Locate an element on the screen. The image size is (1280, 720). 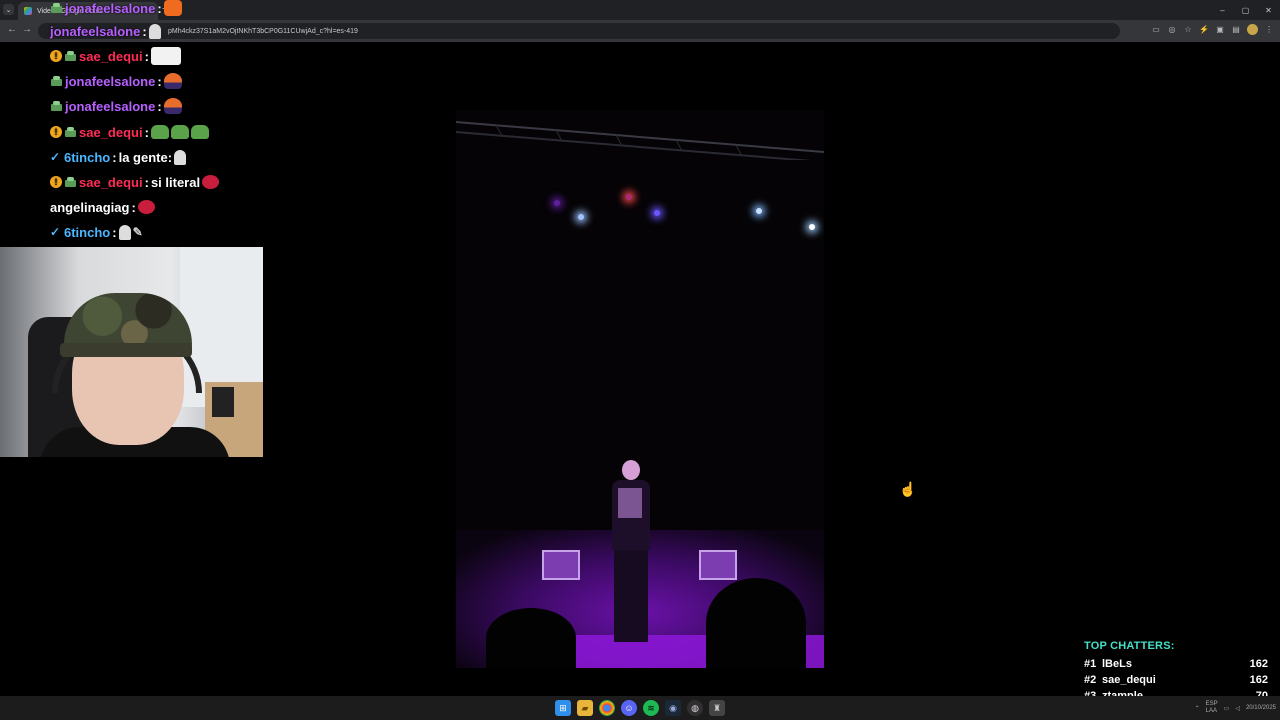
maximize-button: ▢ is located at coordinates (1245, 10).